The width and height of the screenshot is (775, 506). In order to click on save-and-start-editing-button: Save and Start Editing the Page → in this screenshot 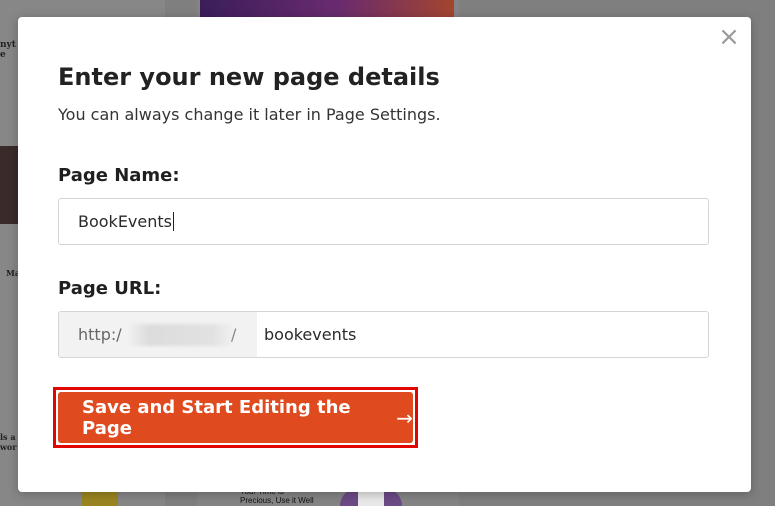, I will do `click(235, 417)`.